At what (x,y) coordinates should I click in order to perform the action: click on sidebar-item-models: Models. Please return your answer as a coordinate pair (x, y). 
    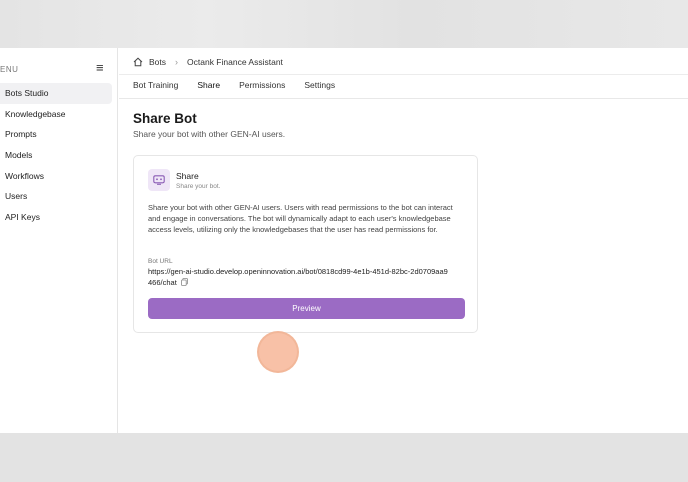
    Looking at the image, I should click on (56, 155).